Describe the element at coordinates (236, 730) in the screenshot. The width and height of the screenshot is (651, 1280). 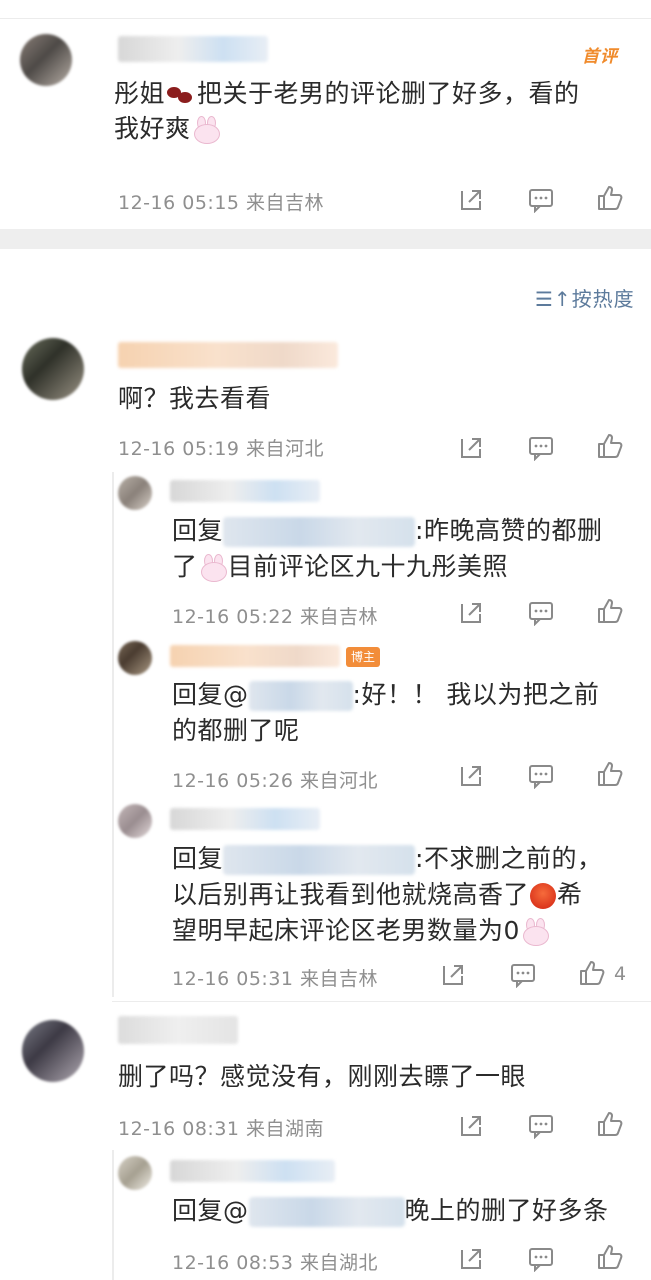
I see `reply-text-line2: 的都删了呢` at that location.